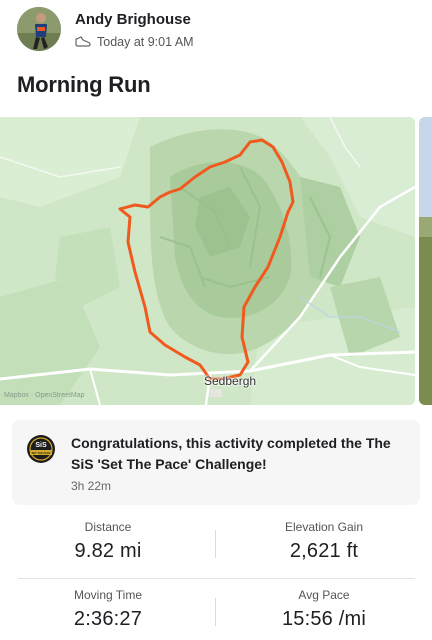 The height and width of the screenshot is (640, 432). Describe the element at coordinates (108, 551) in the screenshot. I see `stat-value: 9.82 mi` at that location.